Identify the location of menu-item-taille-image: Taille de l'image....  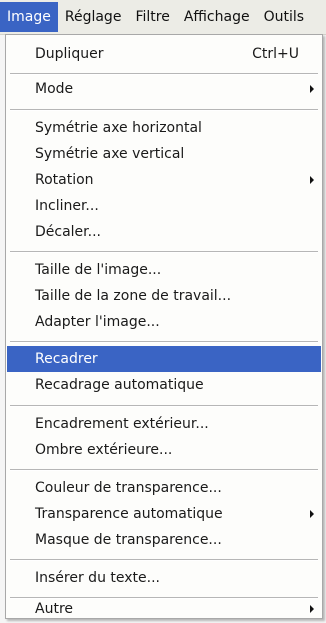
(164, 270).